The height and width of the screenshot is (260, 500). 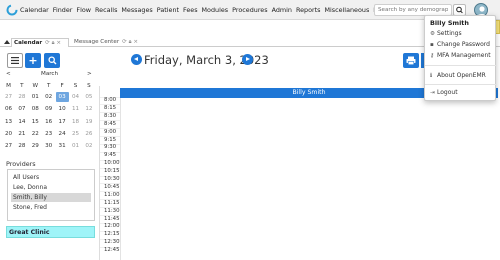 What do you see at coordinates (83, 10) in the screenshot?
I see `menu-flow: Flow` at bounding box center [83, 10].